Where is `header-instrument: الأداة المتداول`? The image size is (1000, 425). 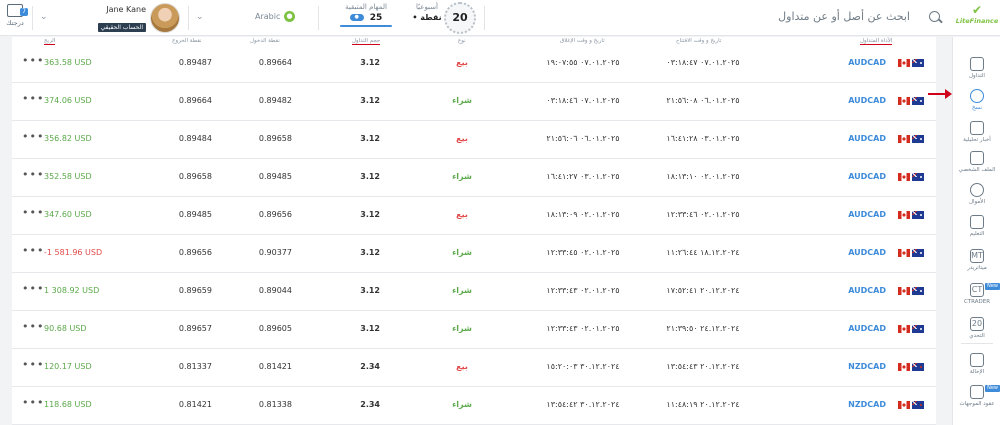
header-instrument: الأداة المتداول is located at coordinates (876, 41).